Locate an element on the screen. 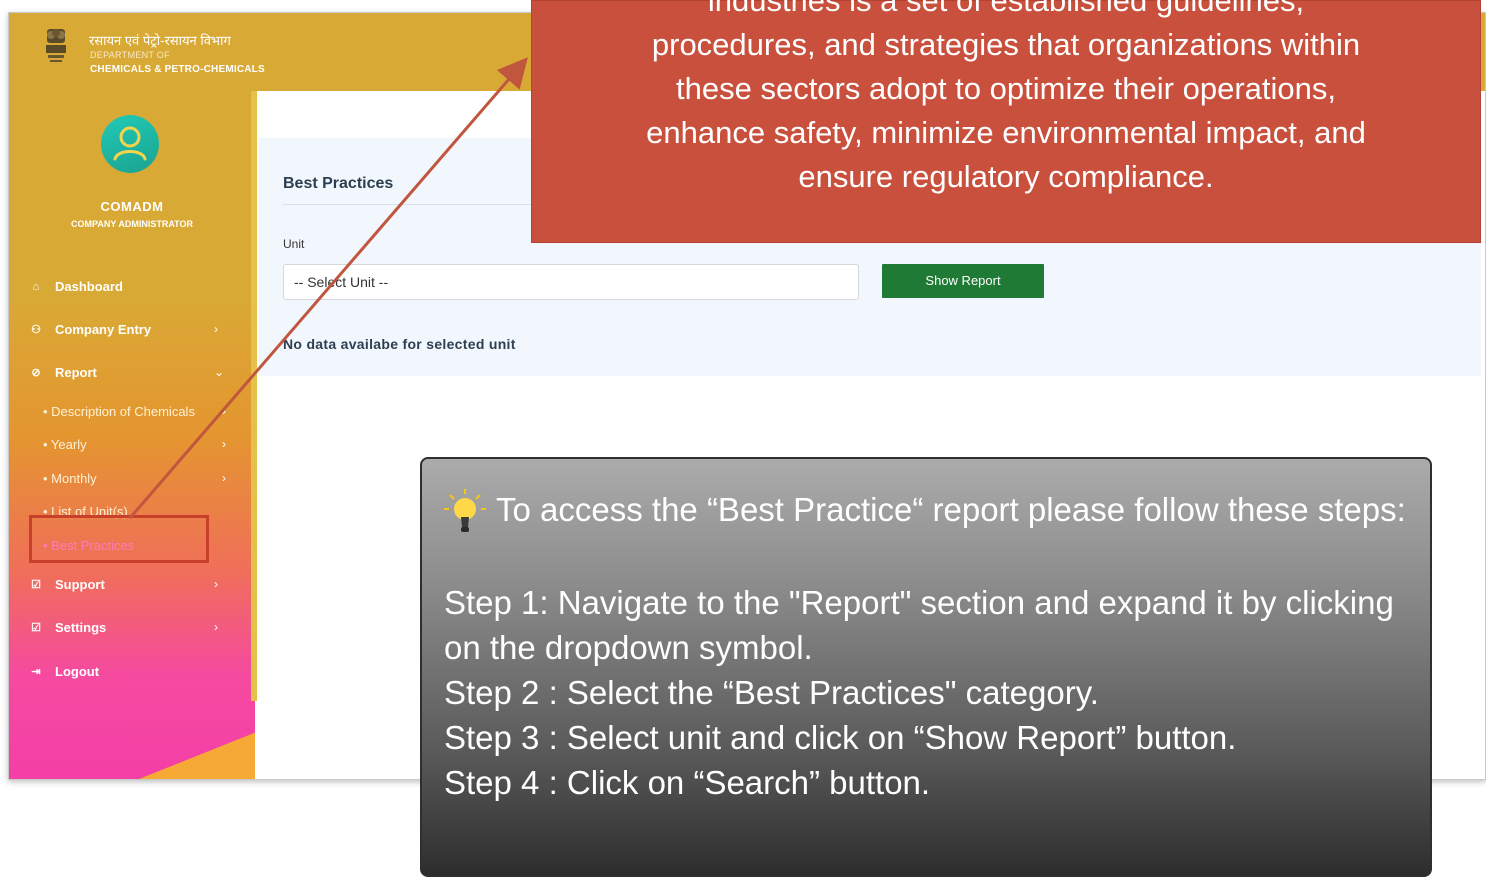  sidebar-item-settings: ☑ Settings is located at coordinates (67, 627).